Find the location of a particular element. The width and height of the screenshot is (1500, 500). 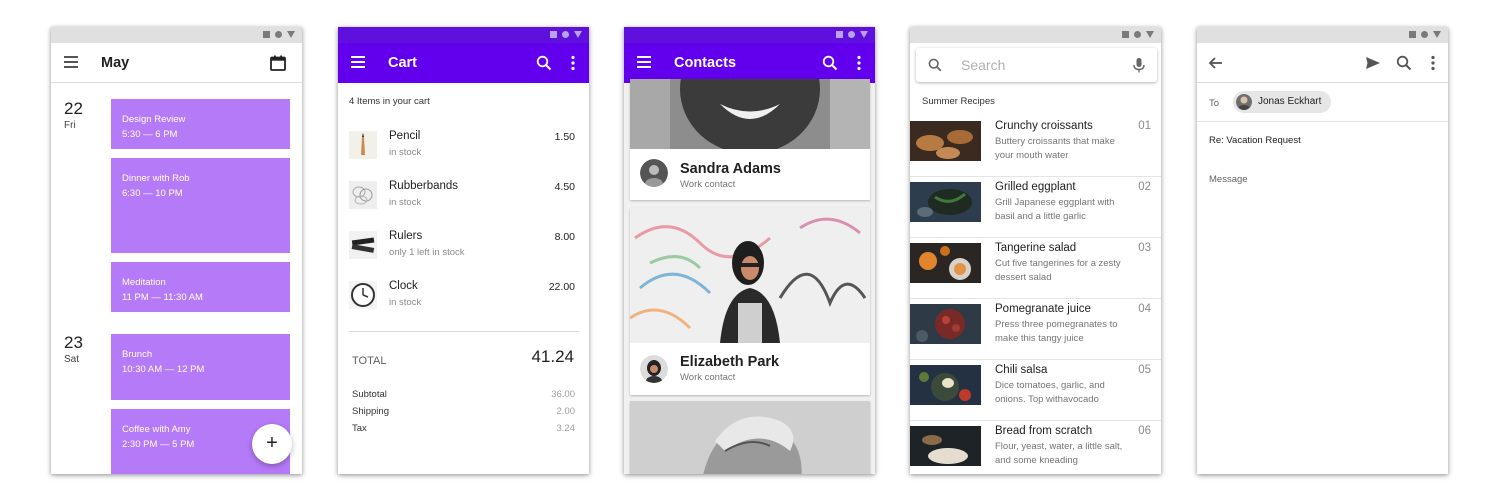

event-title: Meditation is located at coordinates (144, 282).